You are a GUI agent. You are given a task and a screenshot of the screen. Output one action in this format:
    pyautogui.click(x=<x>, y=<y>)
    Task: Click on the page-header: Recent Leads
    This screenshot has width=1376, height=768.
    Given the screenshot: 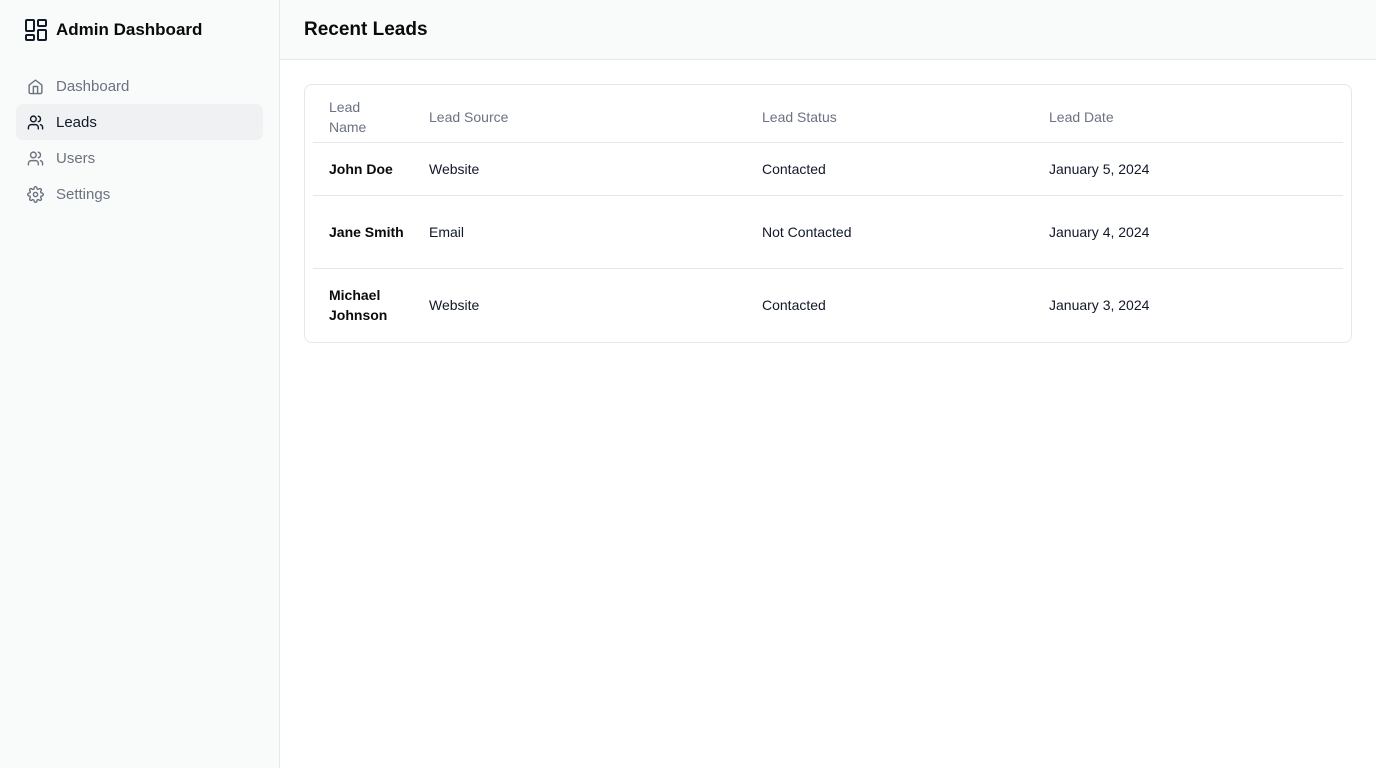 What is the action you would take?
    pyautogui.click(x=828, y=30)
    